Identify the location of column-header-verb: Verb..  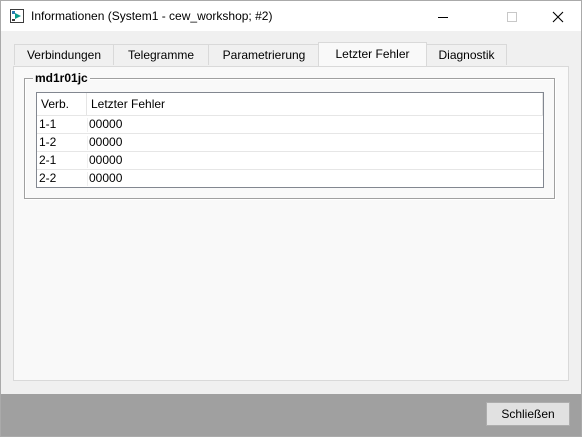
(62, 104).